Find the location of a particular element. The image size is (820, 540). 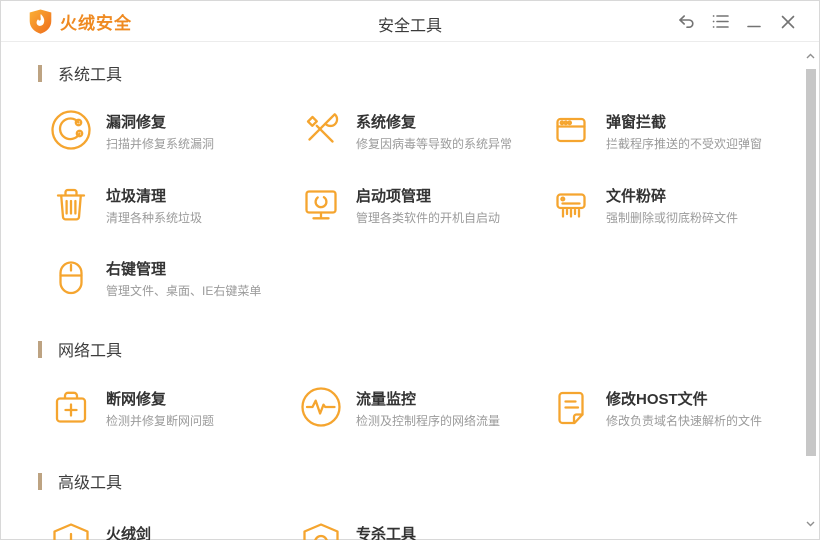

traffic-pulse-icon is located at coordinates (321, 407).